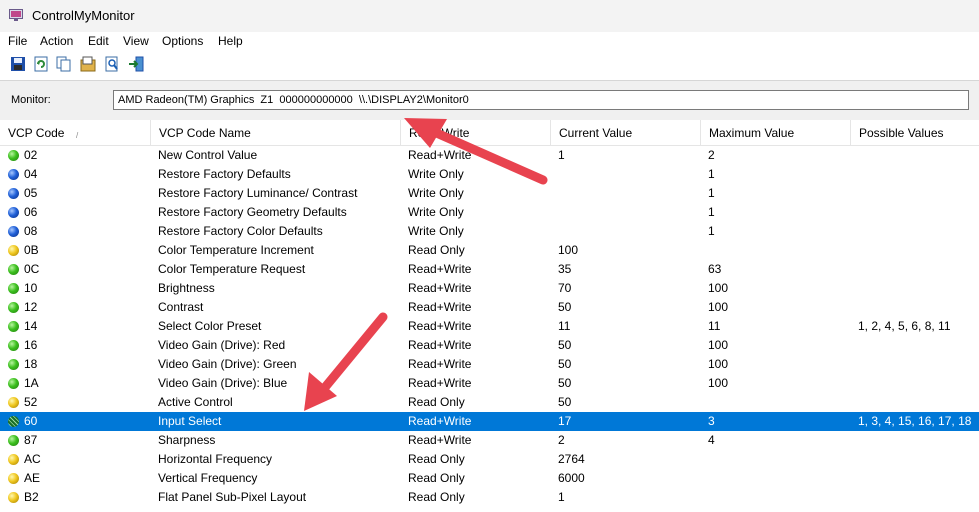 This screenshot has height=512, width=979. I want to click on refresh-icon, so click(41, 64).